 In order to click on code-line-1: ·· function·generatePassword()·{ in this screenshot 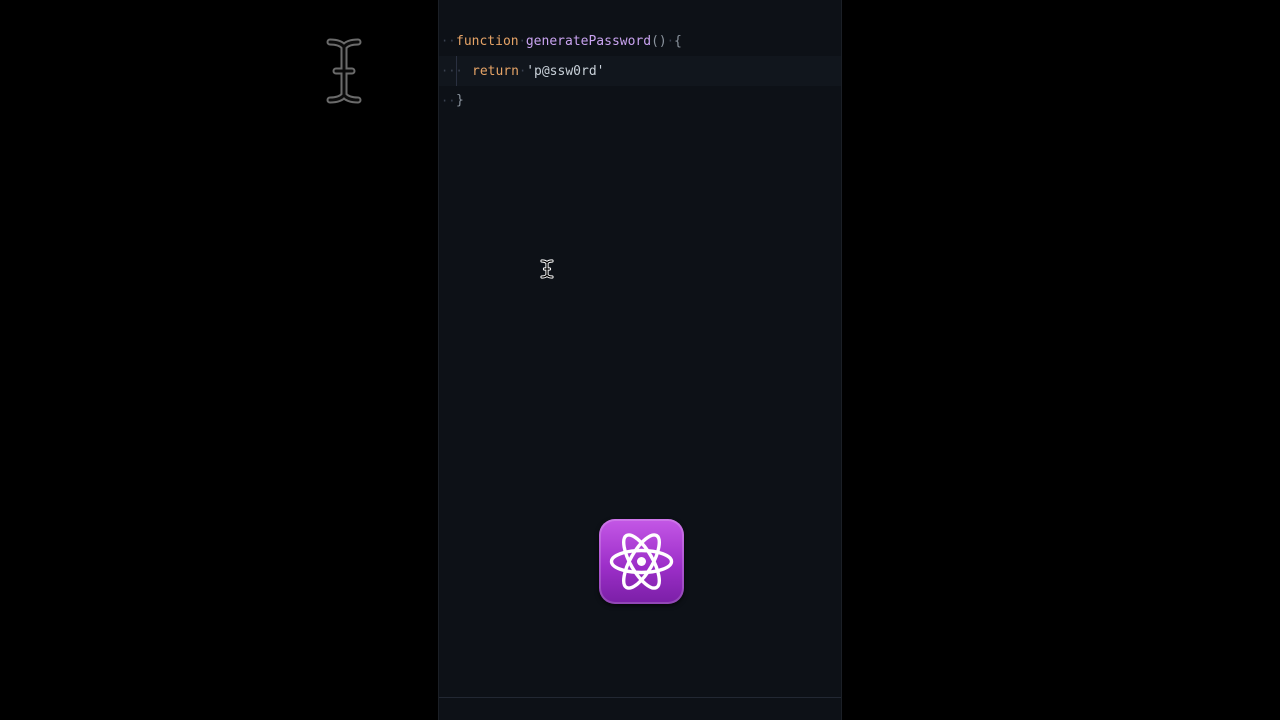, I will do `click(640, 41)`.